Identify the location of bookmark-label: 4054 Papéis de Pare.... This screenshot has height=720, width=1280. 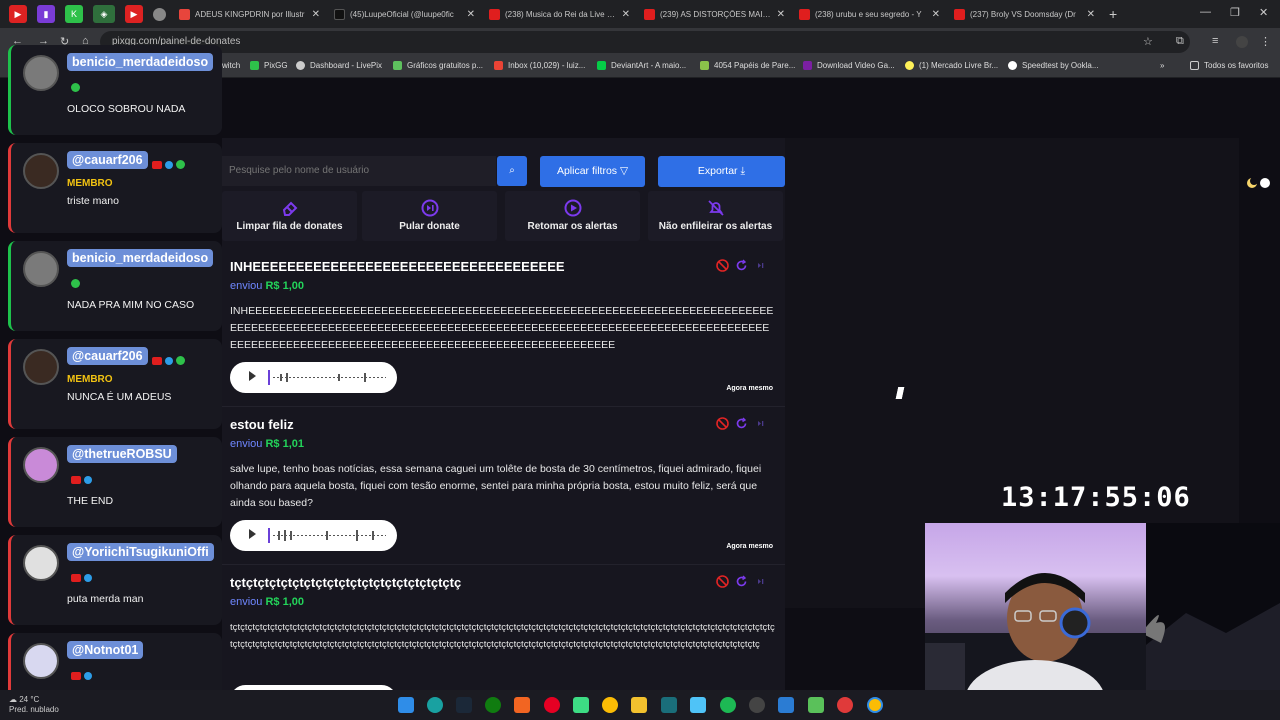
(755, 65).